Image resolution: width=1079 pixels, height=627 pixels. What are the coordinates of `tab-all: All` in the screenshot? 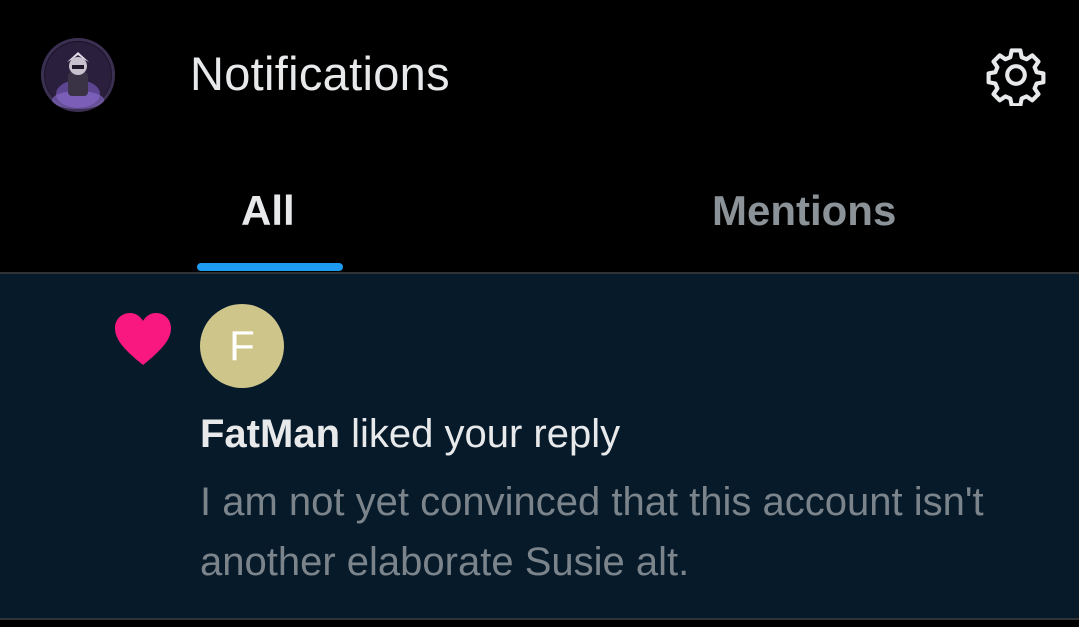 It's located at (270, 211).